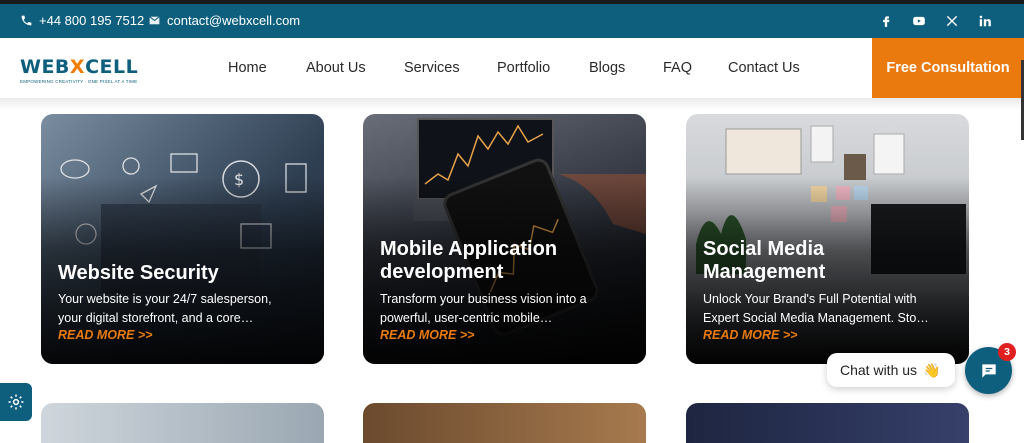 This screenshot has height=443, width=1024. I want to click on chat-notification-badge: 3, so click(1007, 352).